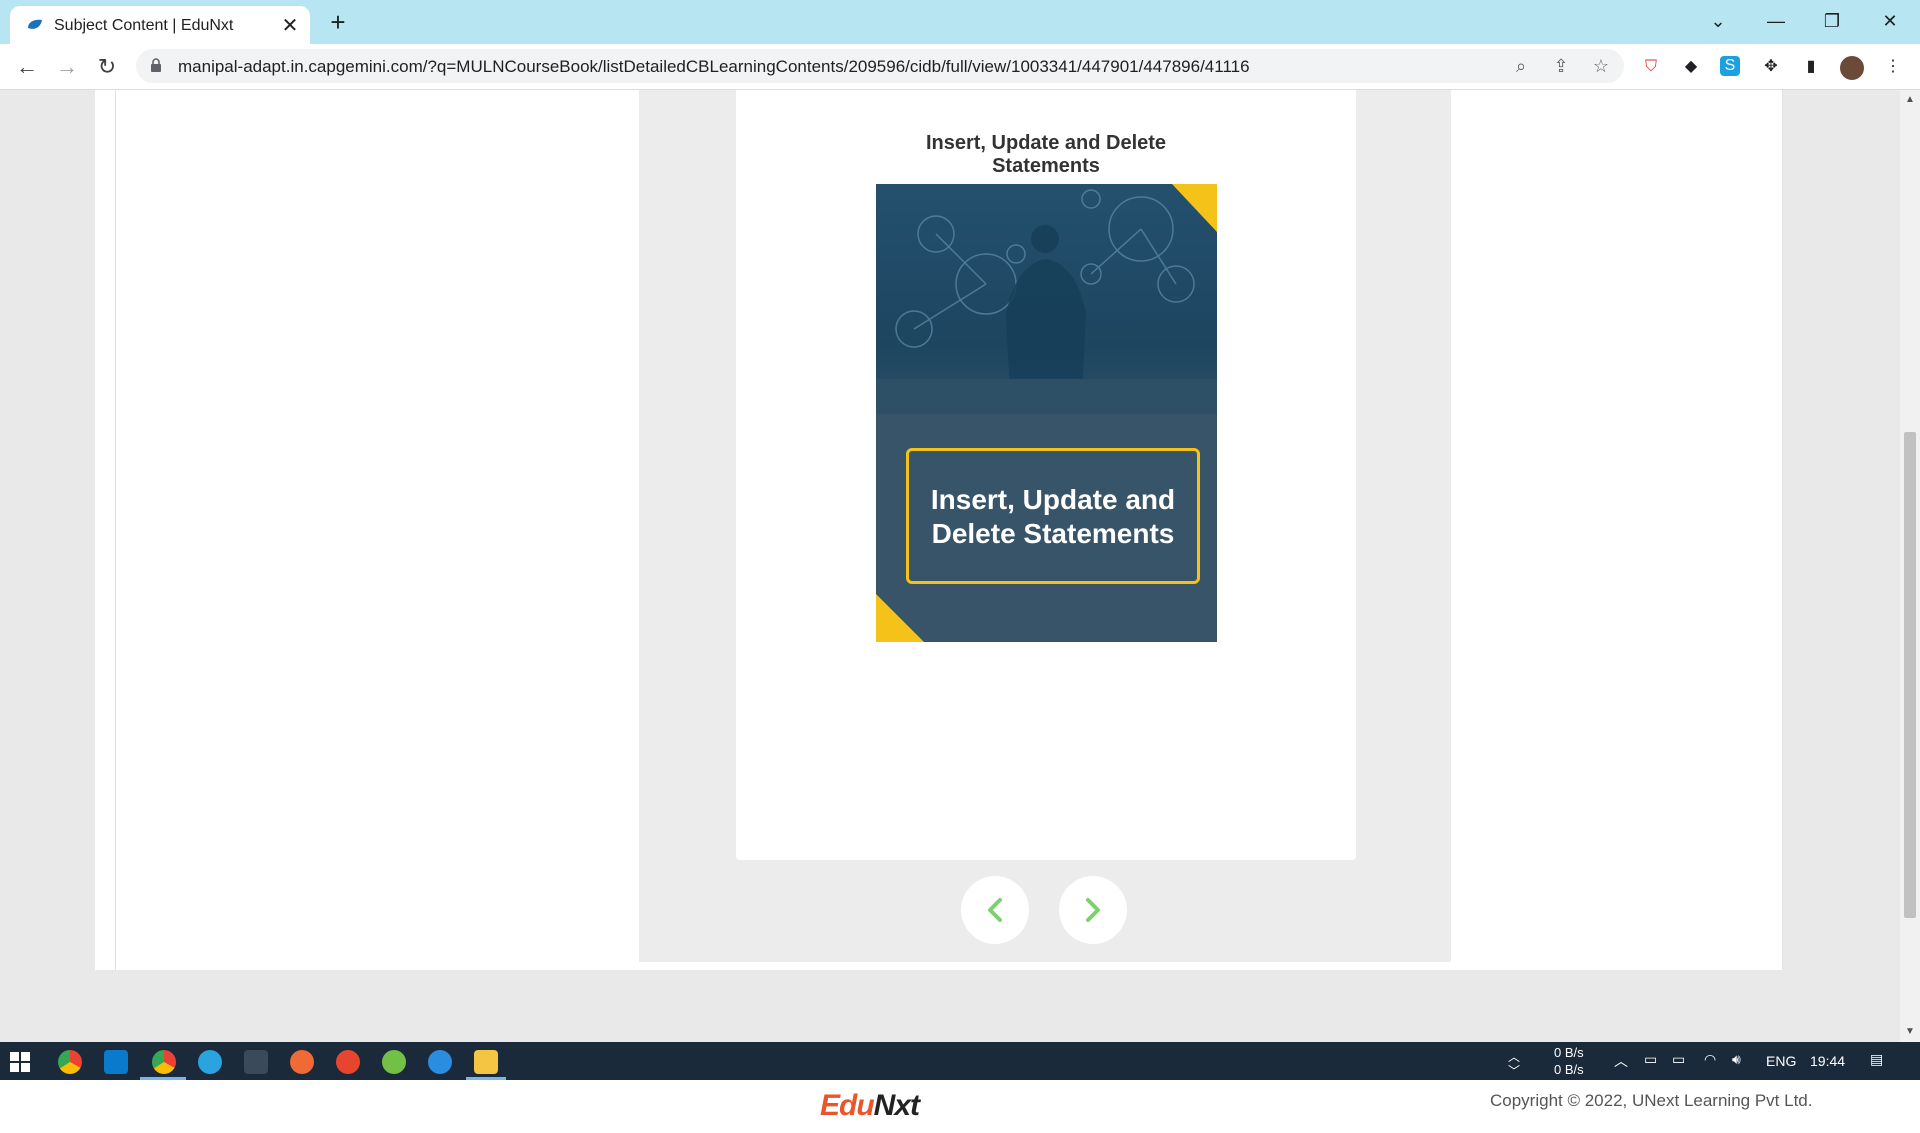 This screenshot has width=1920, height=1133. Describe the element at coordinates (1569, 1069) in the screenshot. I see `network-download-speed: 0 B/s` at that location.